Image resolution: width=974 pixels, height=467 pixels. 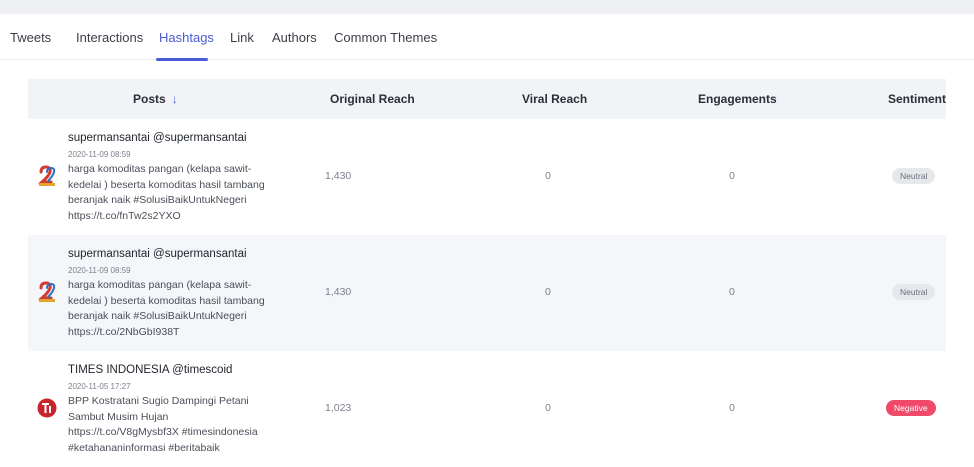 What do you see at coordinates (554, 99) in the screenshot?
I see `viral-reach-column-header: Viral Reach` at bounding box center [554, 99].